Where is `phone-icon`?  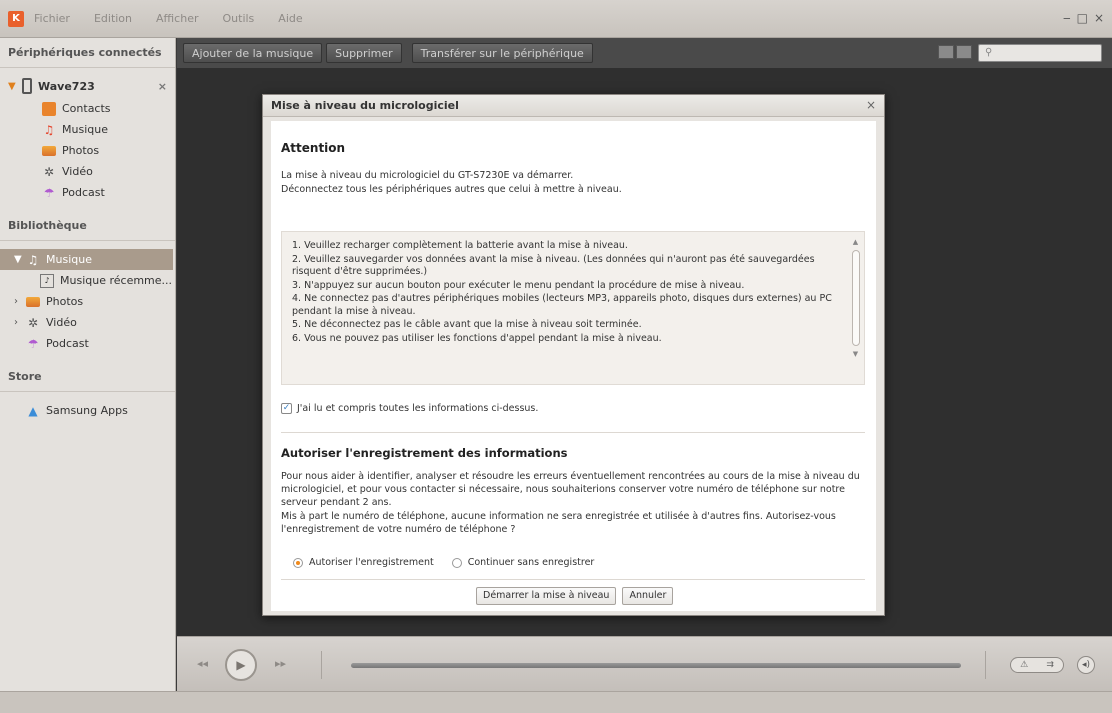
phone-icon is located at coordinates (27, 86).